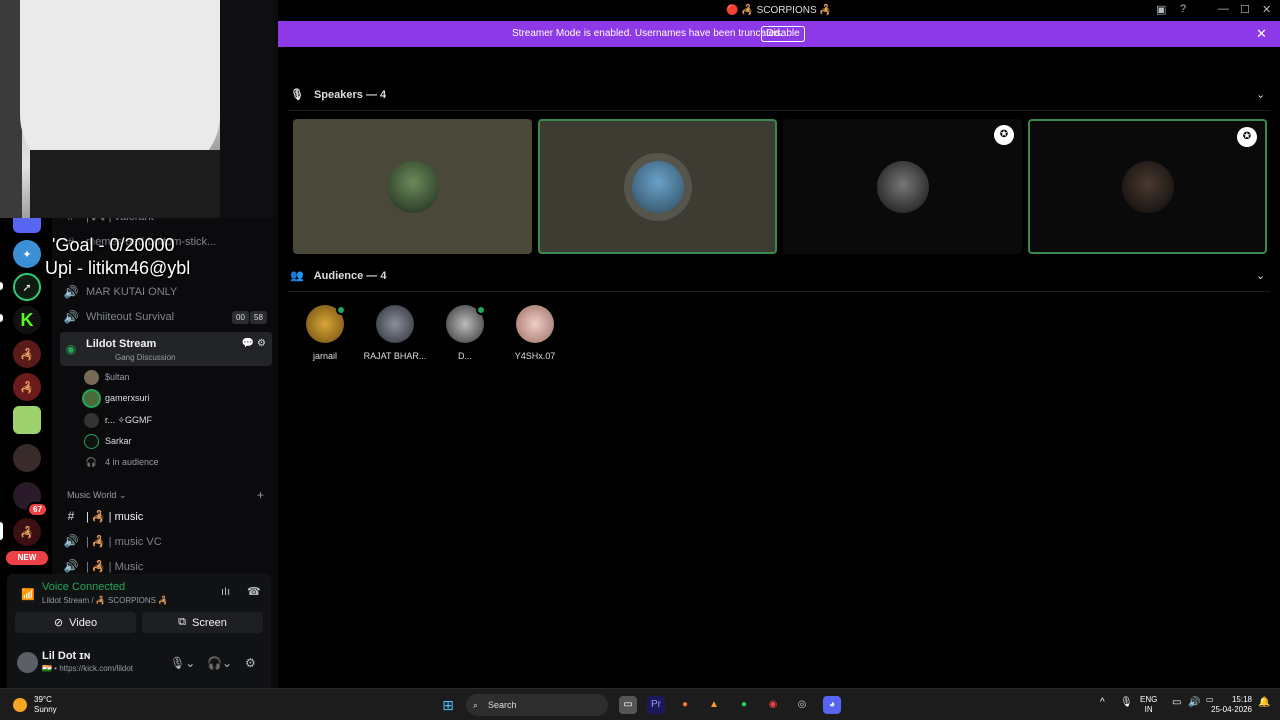  I want to click on speaker-tile-speaking: ✪, so click(1147, 186).